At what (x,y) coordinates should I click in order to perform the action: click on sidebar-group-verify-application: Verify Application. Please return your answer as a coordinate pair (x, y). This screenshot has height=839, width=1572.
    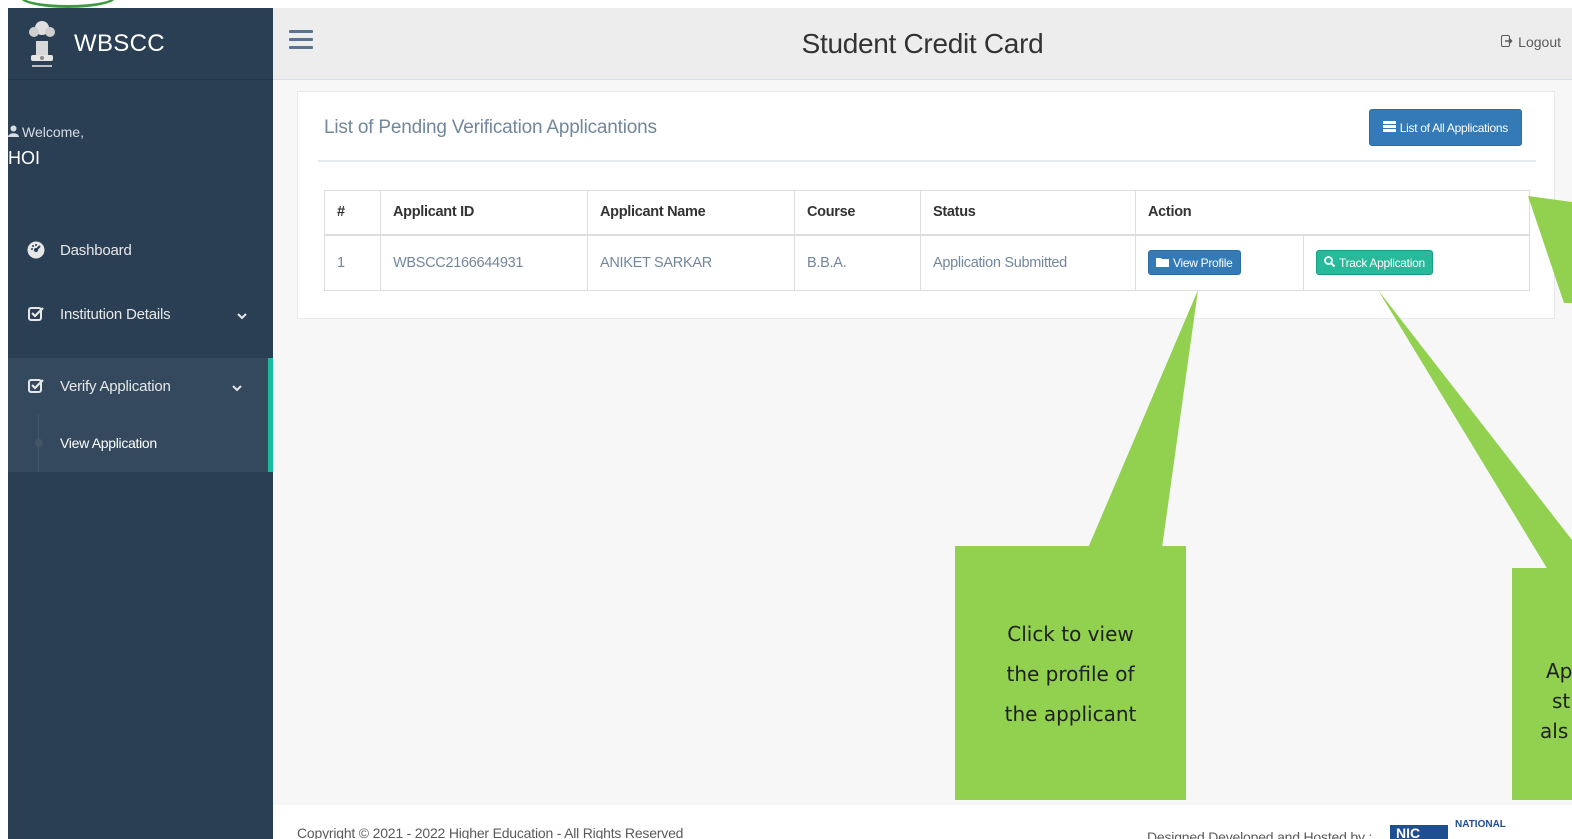
    Looking at the image, I should click on (140, 386).